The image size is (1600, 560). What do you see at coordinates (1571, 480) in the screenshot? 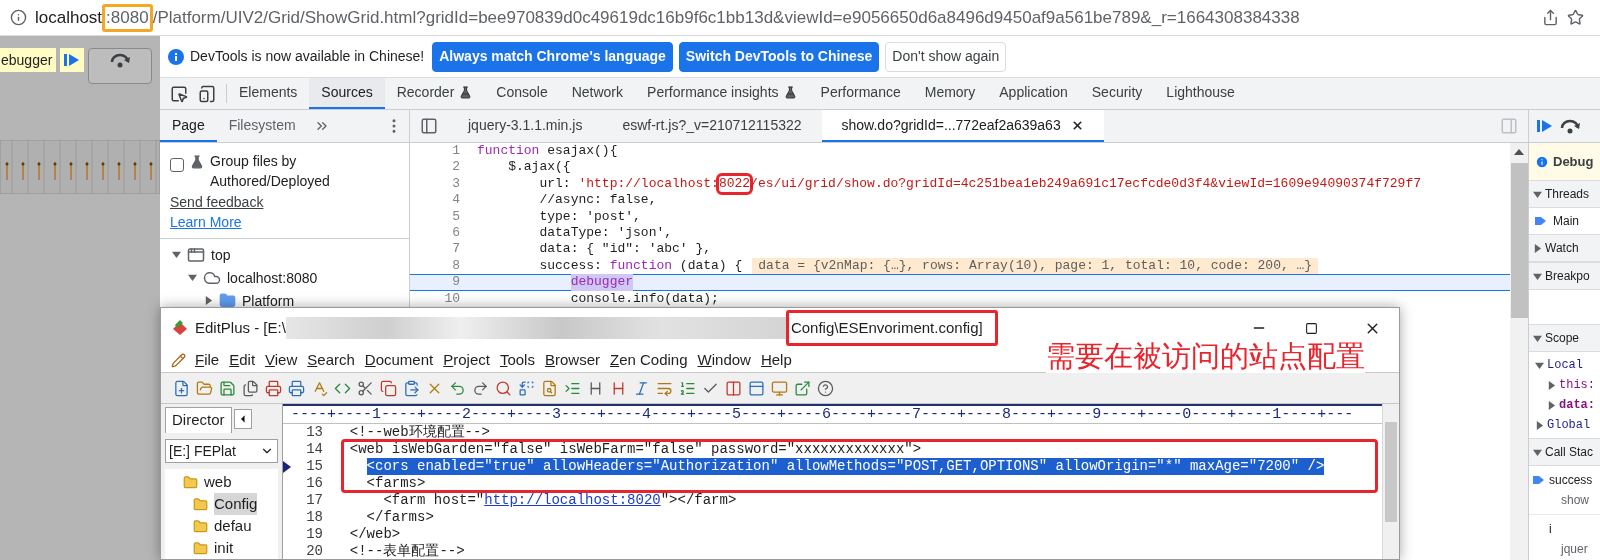
I see `call-frame: success` at bounding box center [1571, 480].